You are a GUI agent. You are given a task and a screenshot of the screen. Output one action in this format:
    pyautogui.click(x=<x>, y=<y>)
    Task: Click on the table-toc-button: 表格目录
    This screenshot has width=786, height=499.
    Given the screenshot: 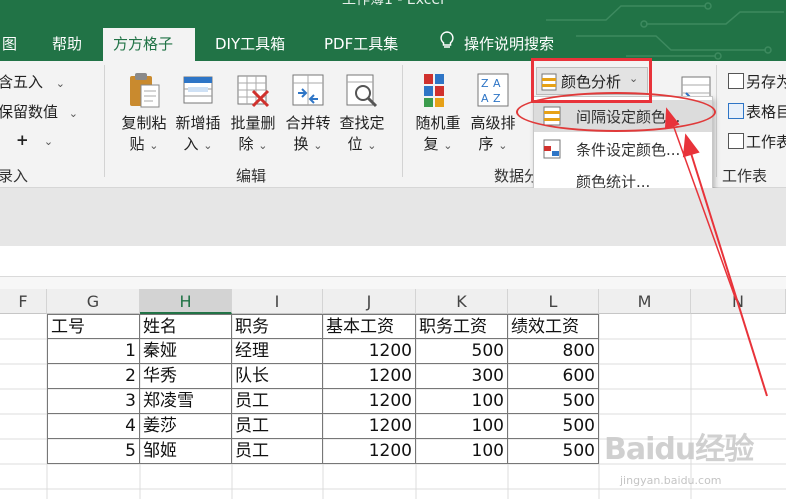 What is the action you would take?
    pyautogui.click(x=757, y=111)
    